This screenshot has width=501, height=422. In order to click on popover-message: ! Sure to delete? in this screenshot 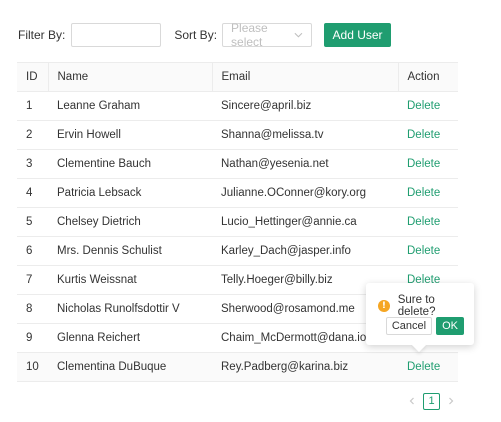, I will do `click(426, 306)`.